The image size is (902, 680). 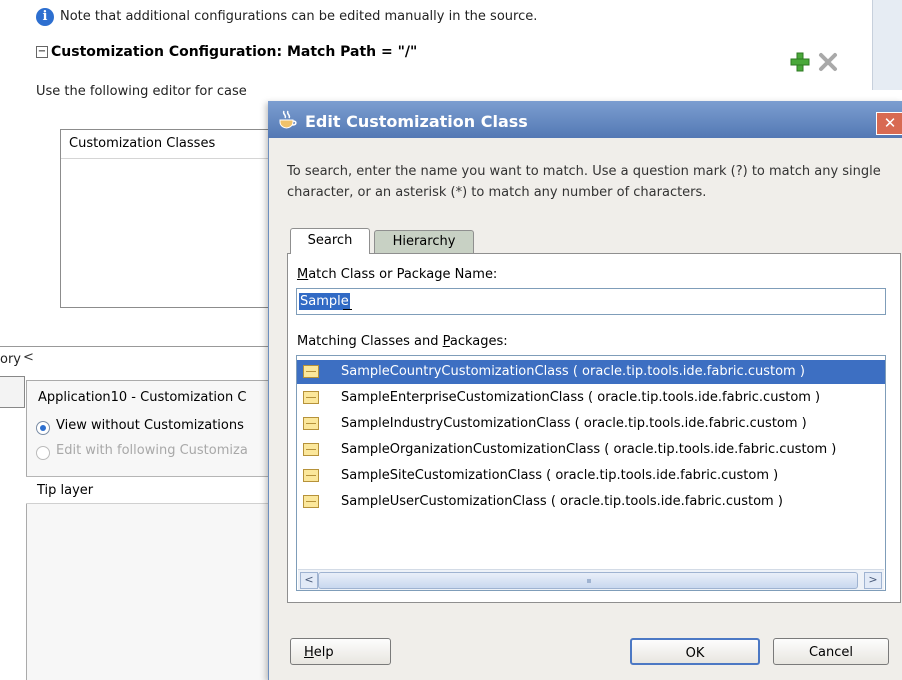 I want to click on tip-layer-label: Tip layer, so click(x=65, y=490).